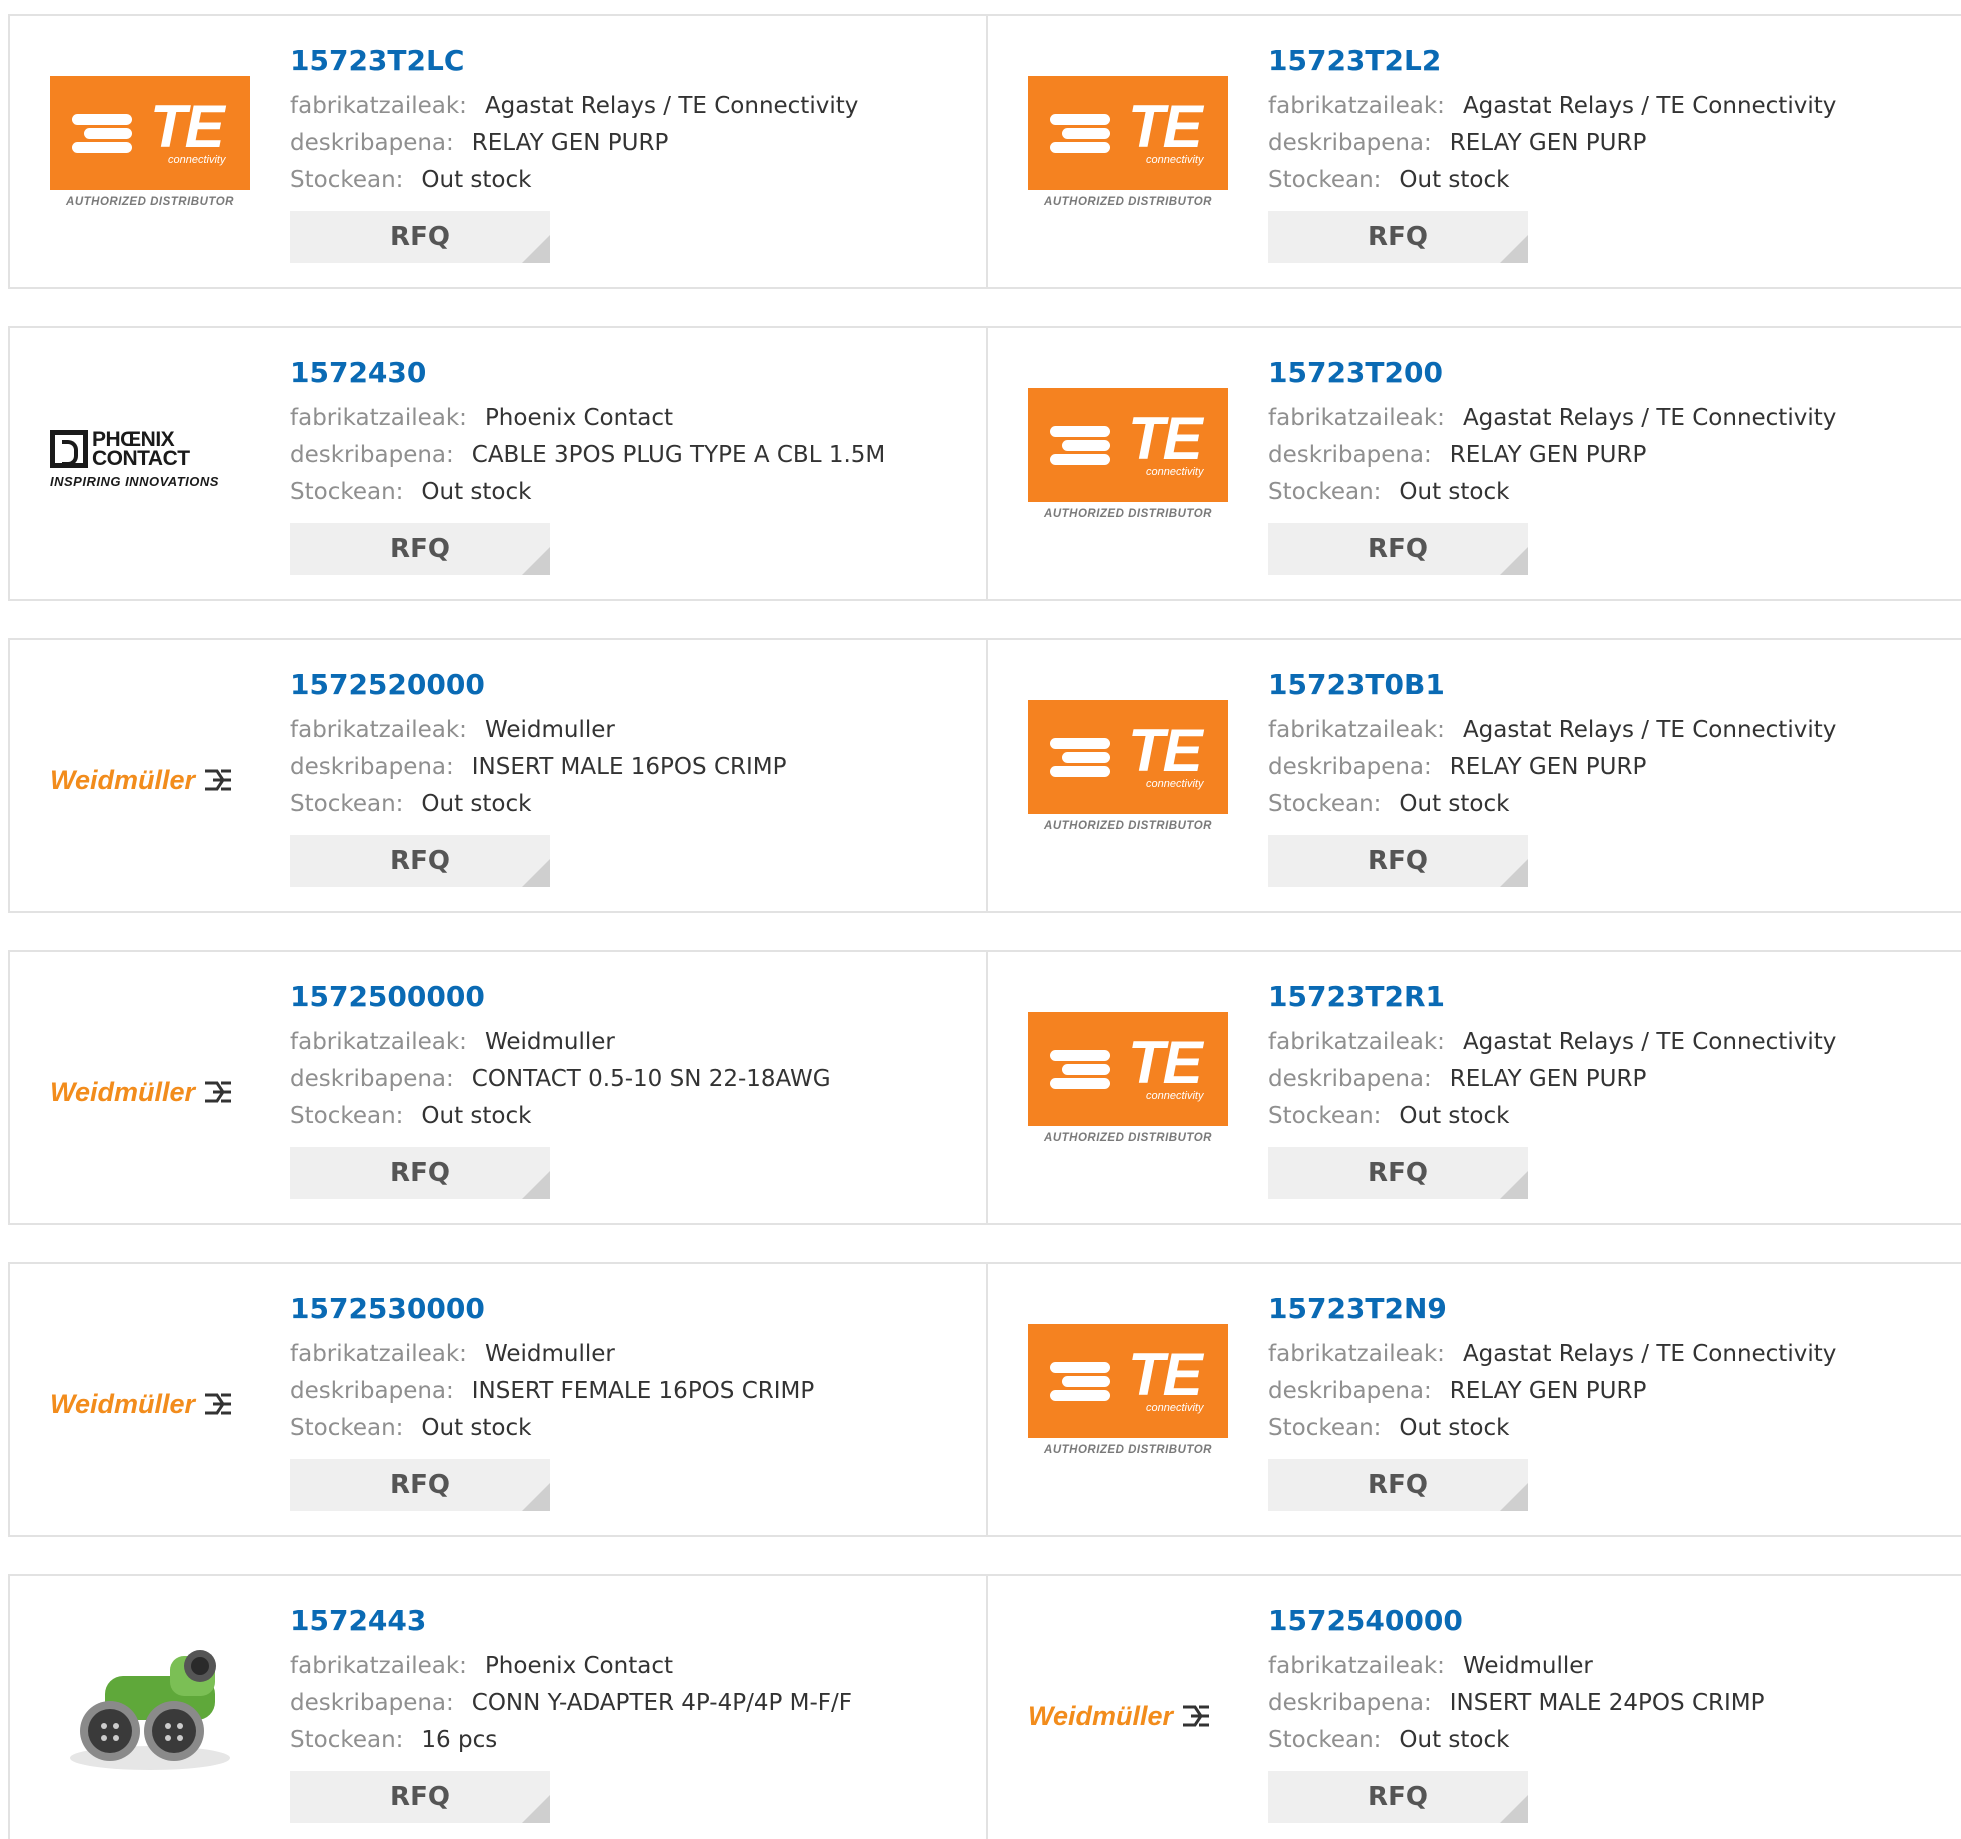  Describe the element at coordinates (1516, 1621) in the screenshot. I see `part-number-link: 1572540000` at that location.